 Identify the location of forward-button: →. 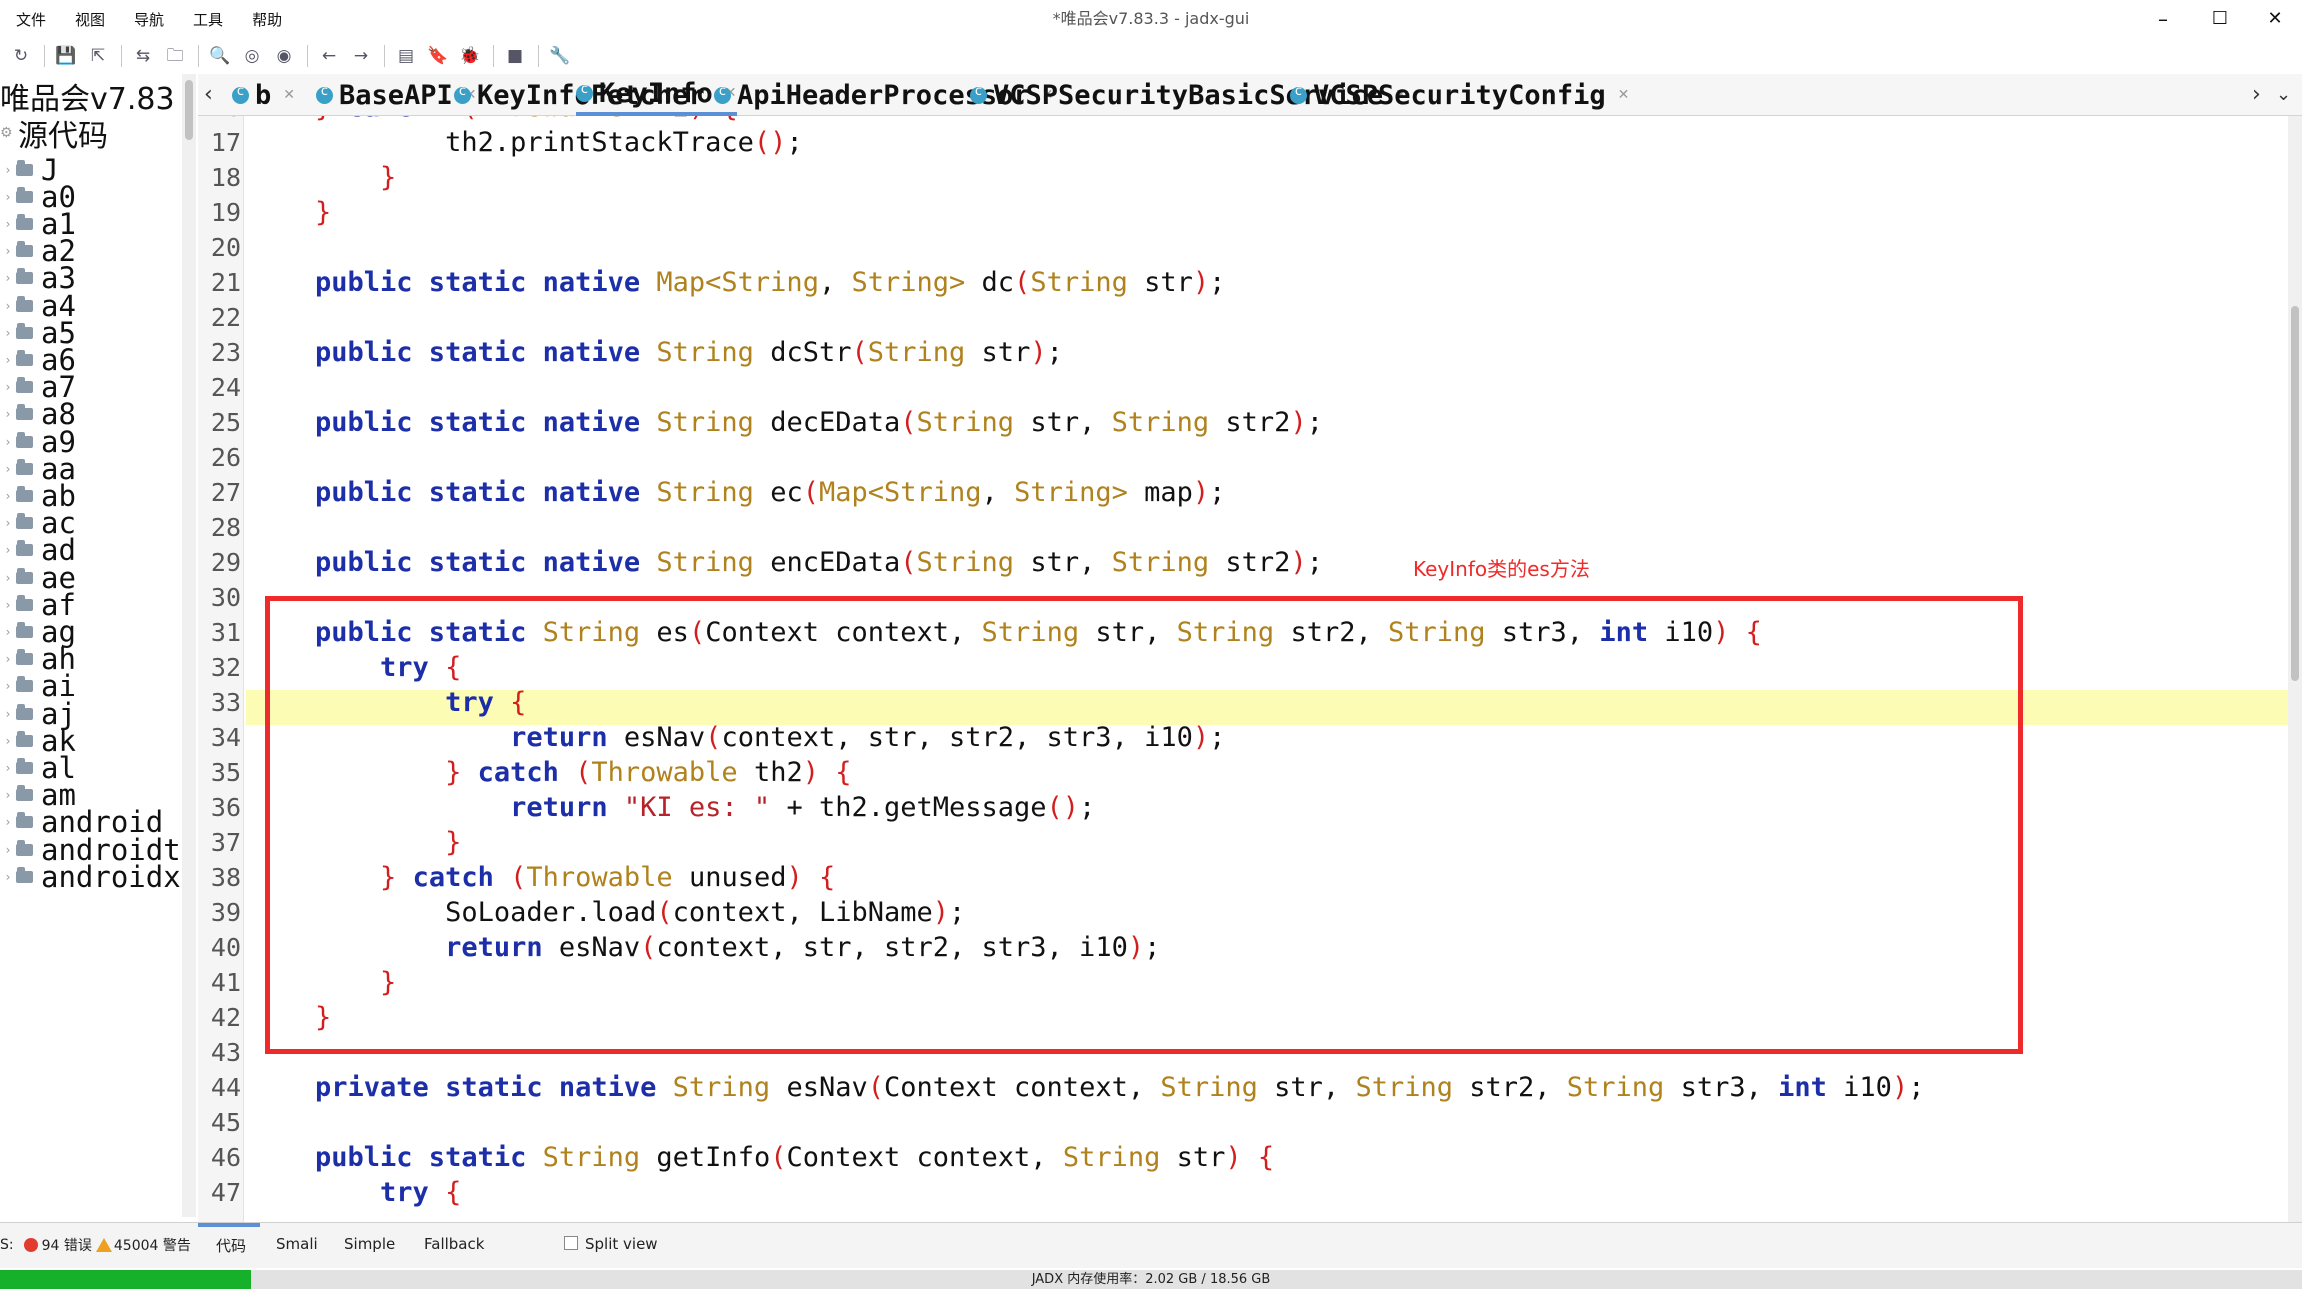
(361, 56).